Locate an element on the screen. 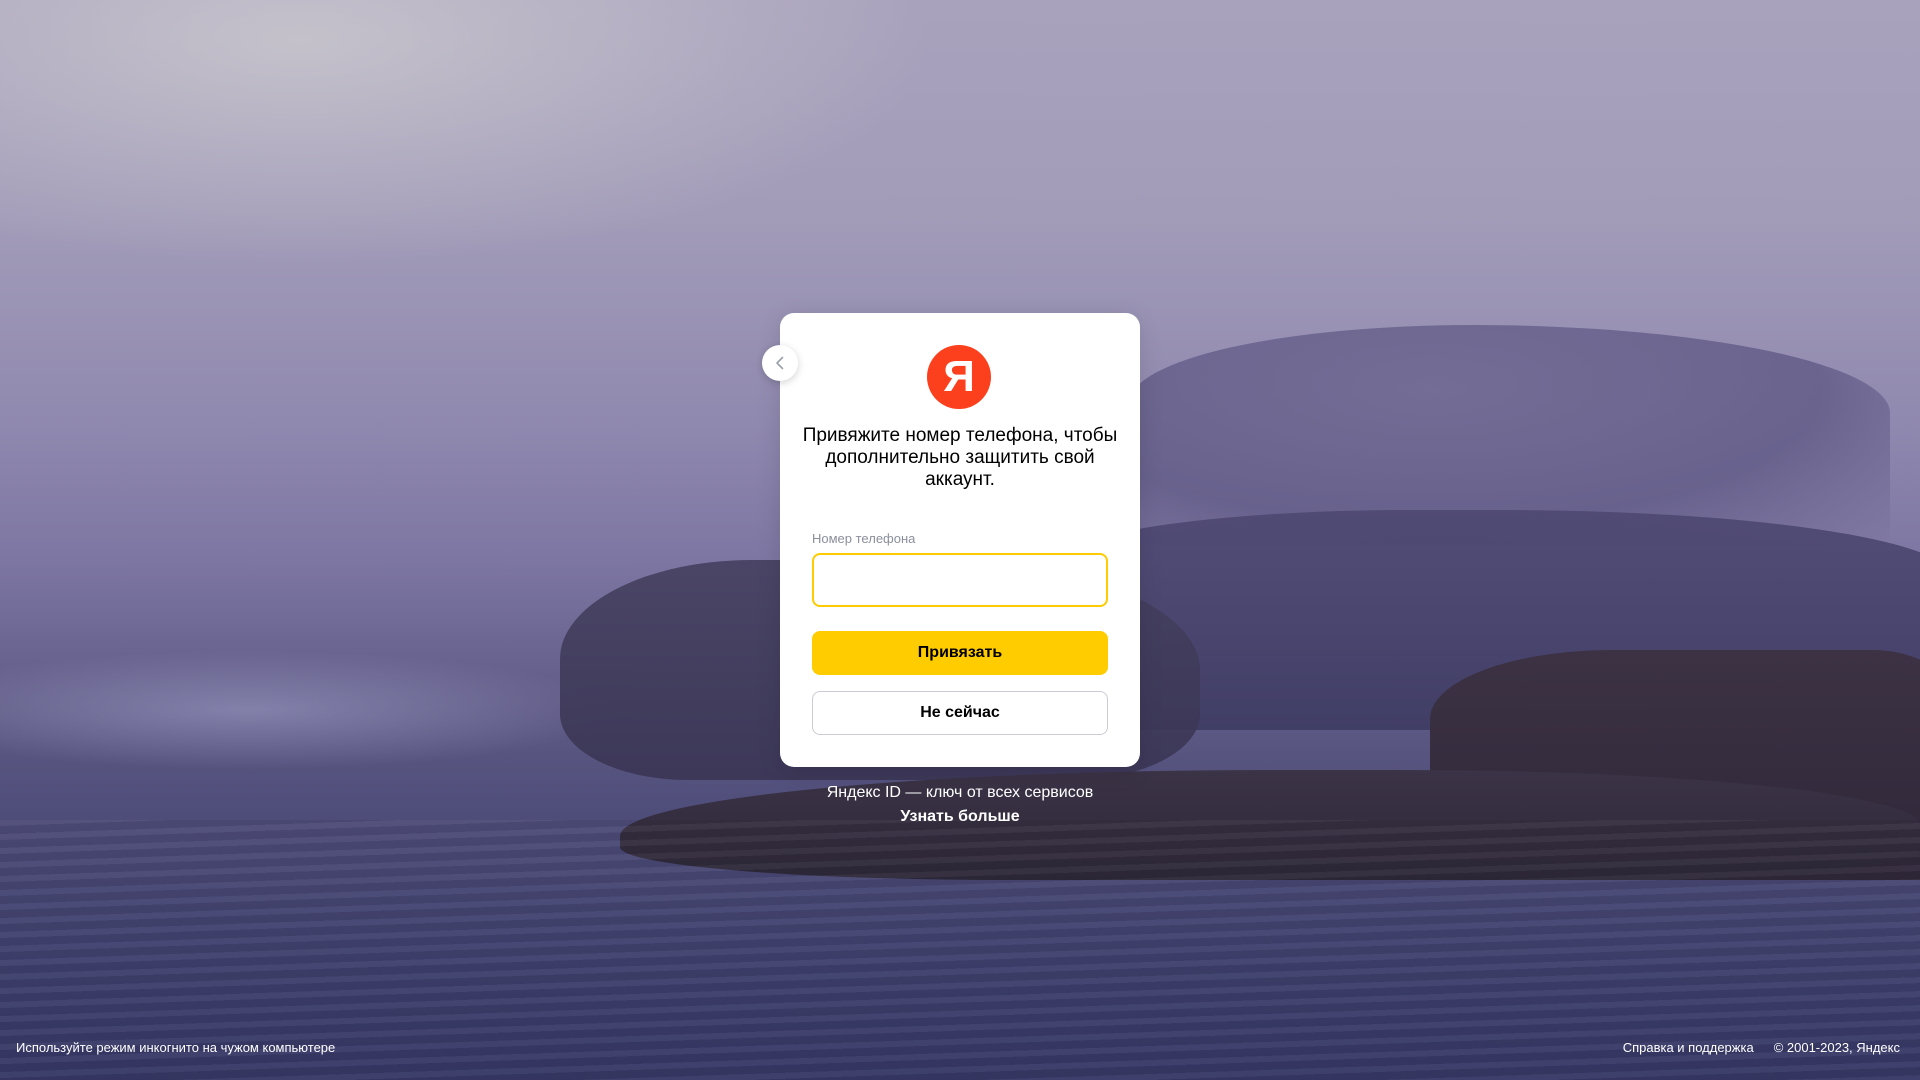  help-support-link: Справка и поддержка is located at coordinates (1688, 1047).